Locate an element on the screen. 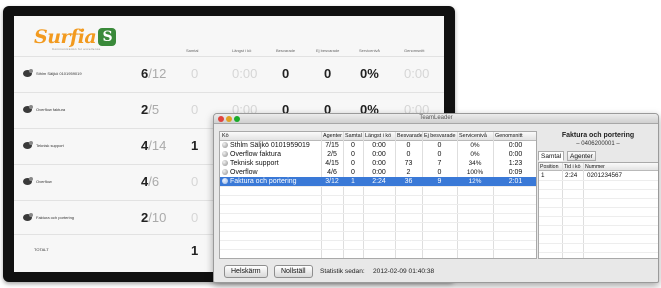 The image size is (661, 288). agents-cell: 4/6 is located at coordinates (332, 172).